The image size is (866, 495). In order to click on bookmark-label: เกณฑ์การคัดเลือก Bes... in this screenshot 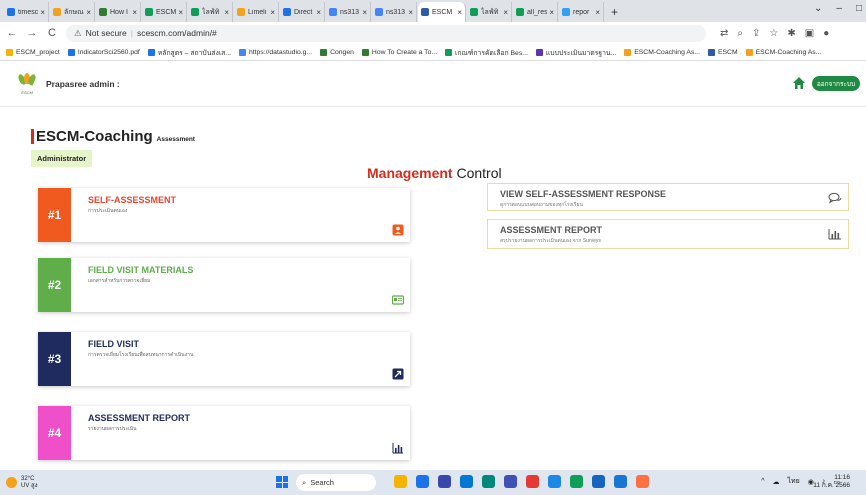, I will do `click(491, 53)`.